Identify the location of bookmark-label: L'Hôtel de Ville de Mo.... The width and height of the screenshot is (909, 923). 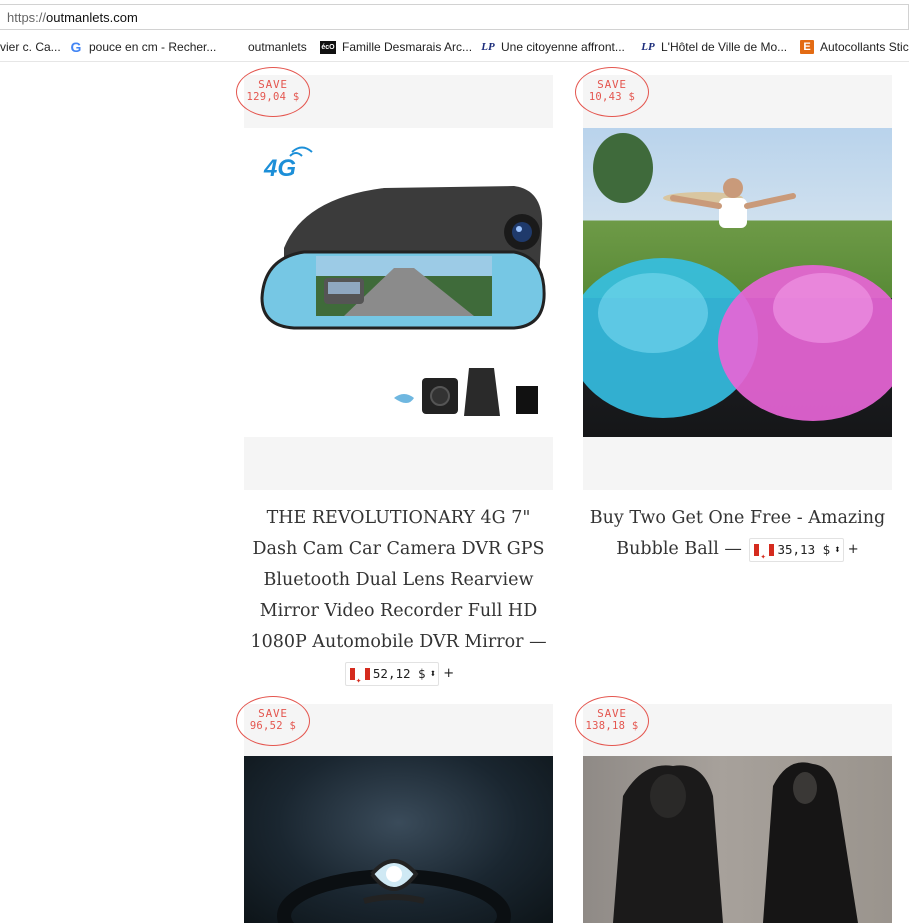
(724, 47).